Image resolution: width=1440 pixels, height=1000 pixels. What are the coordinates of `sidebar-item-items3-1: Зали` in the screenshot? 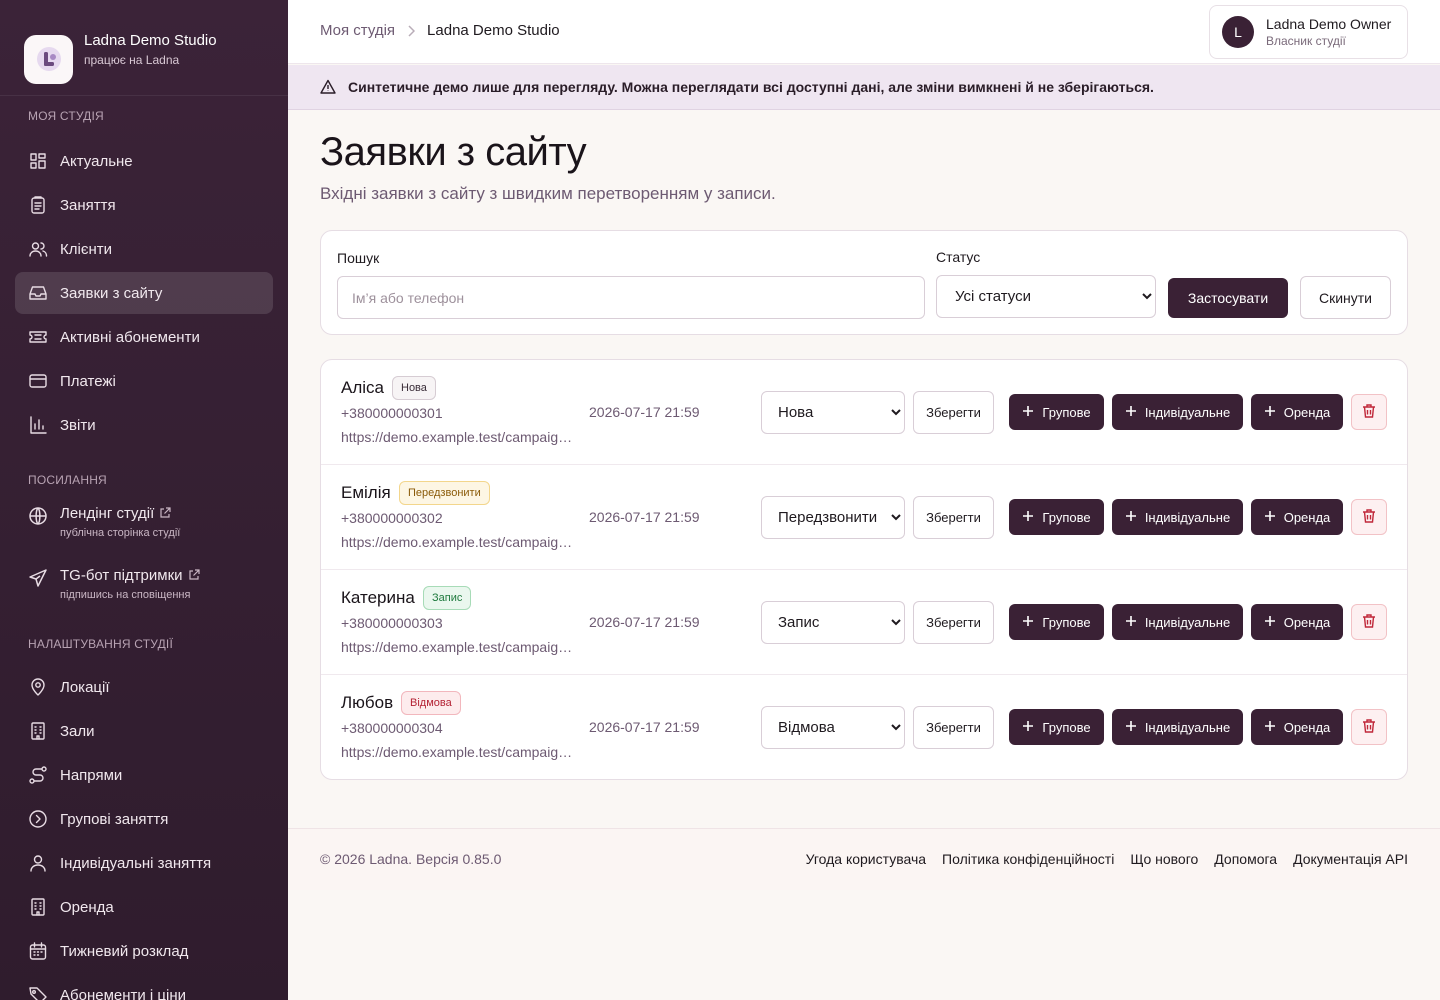 It's located at (144, 731).